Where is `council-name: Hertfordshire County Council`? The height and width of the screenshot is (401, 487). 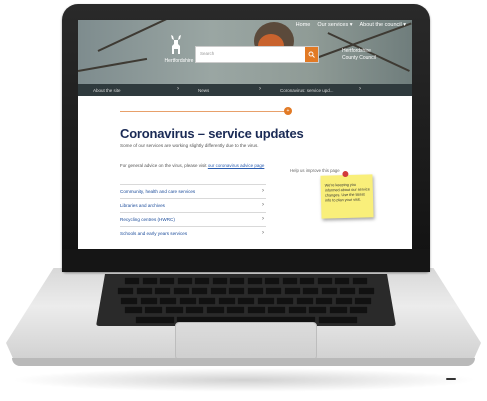
council-name: Hertfordshire County Council is located at coordinates (359, 55).